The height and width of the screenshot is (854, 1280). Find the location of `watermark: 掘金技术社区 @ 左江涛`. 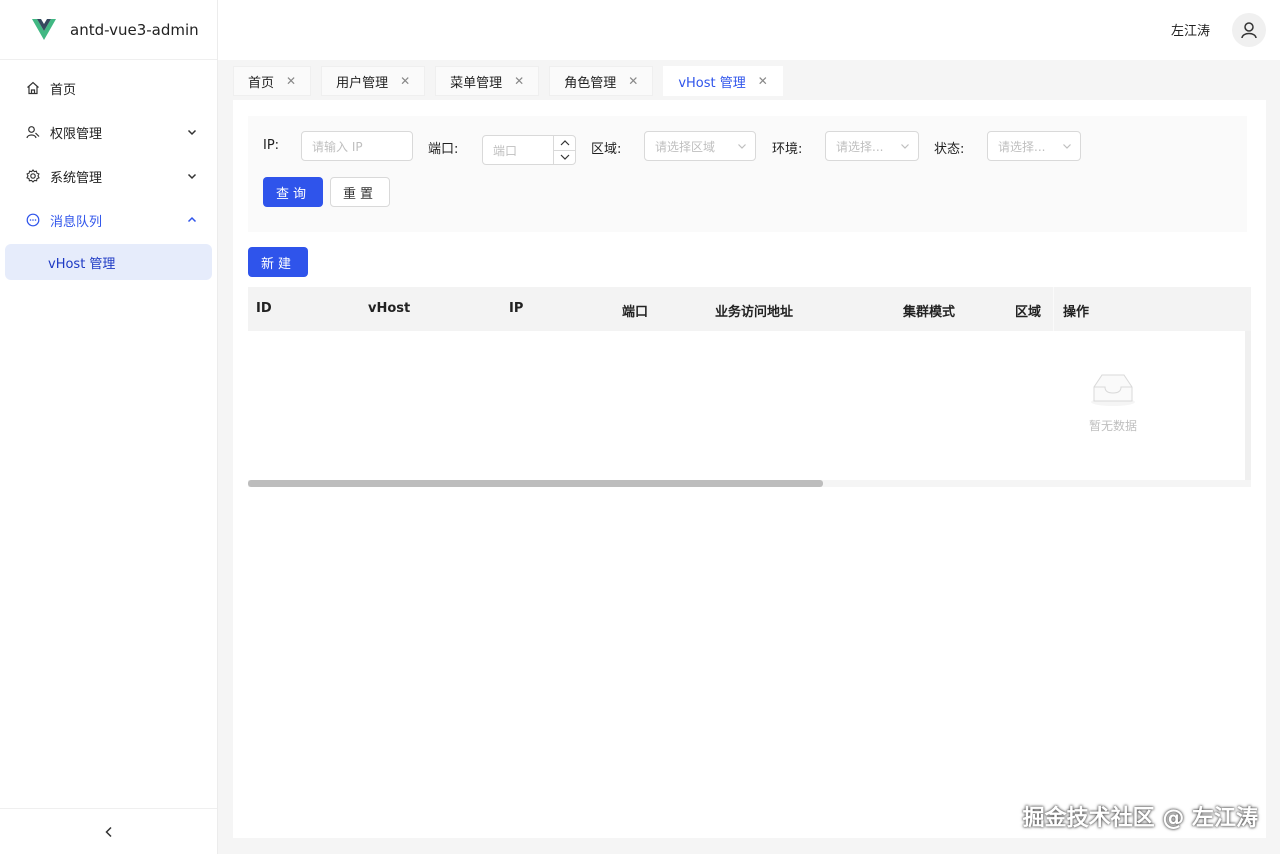

watermark: 掘金技术社区 @ 左江涛 is located at coordinates (1140, 818).